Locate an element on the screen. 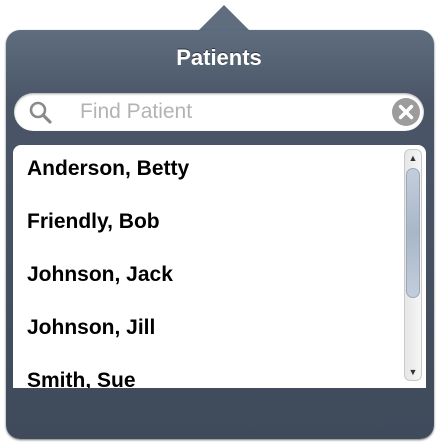 The image size is (438, 443). popover-title: Patients is located at coordinates (219, 57).